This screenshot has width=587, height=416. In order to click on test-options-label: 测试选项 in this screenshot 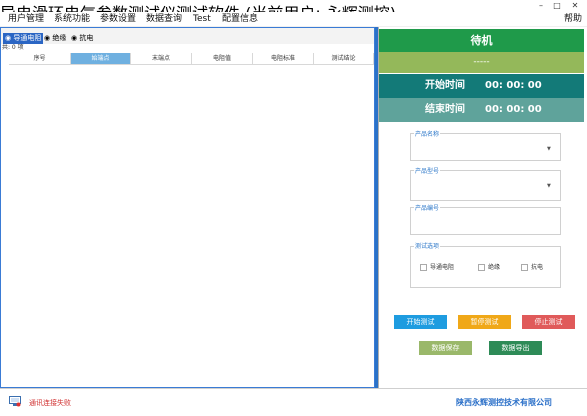, I will do `click(427, 247)`.